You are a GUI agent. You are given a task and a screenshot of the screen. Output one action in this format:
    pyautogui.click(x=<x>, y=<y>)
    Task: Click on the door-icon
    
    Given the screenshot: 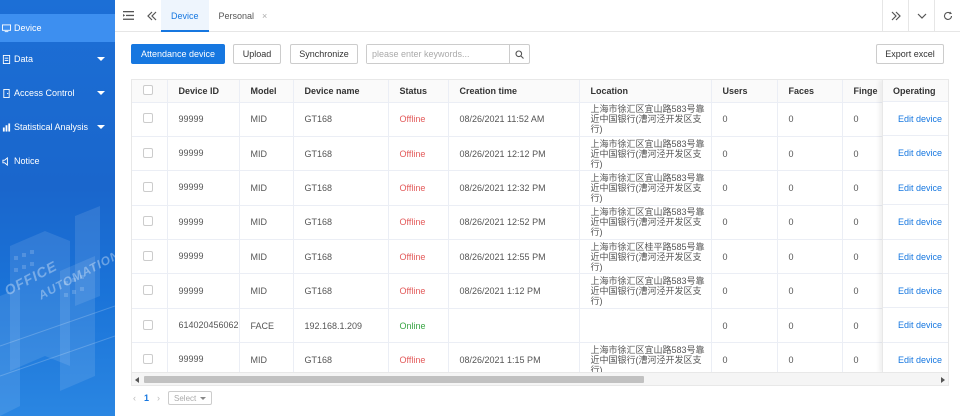 What is the action you would take?
    pyautogui.click(x=6, y=93)
    